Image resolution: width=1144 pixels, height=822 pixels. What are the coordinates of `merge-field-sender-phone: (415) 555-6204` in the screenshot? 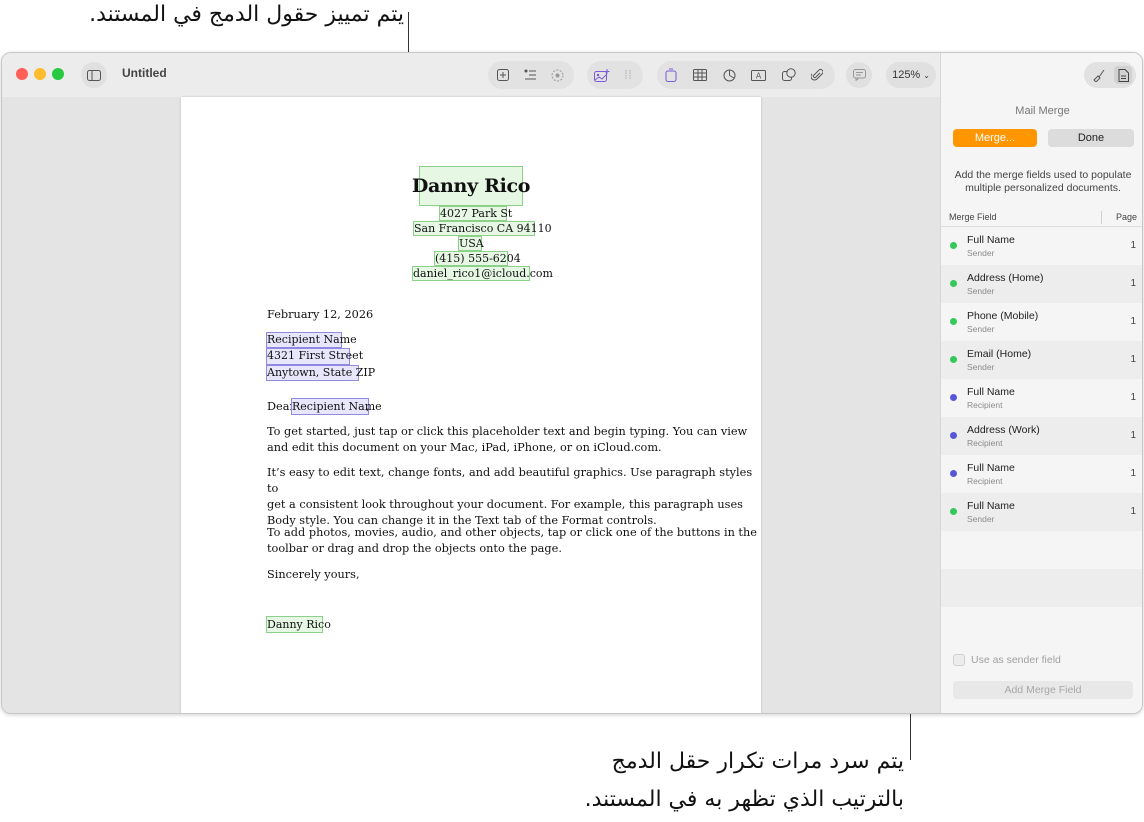 It's located at (477, 258).